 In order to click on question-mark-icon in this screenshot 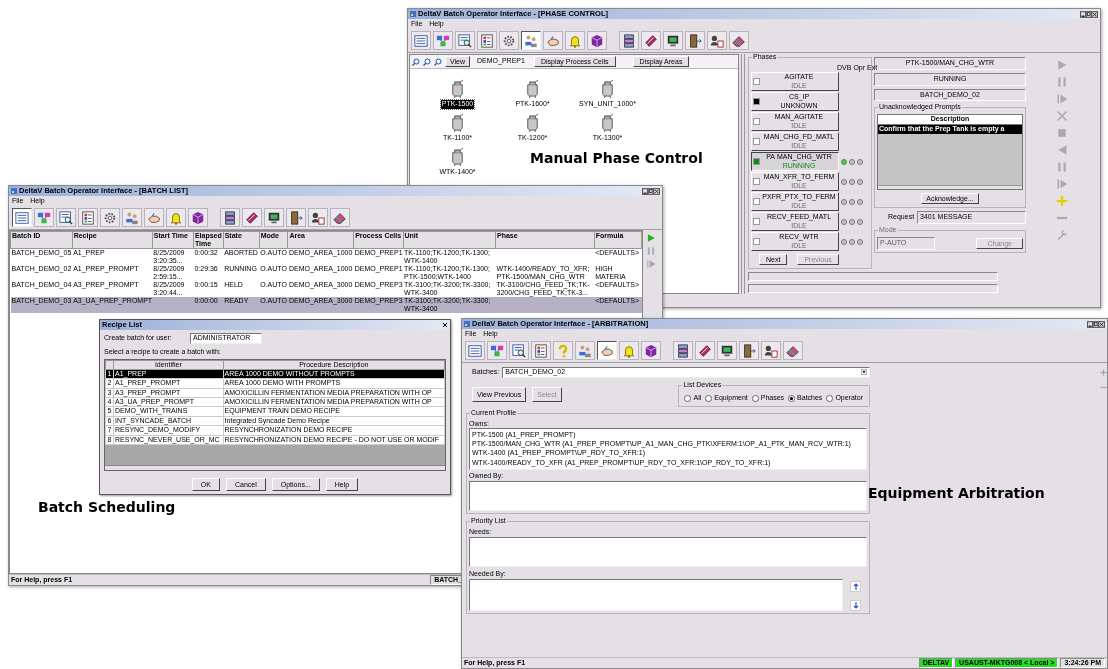, I will do `click(563, 350)`.